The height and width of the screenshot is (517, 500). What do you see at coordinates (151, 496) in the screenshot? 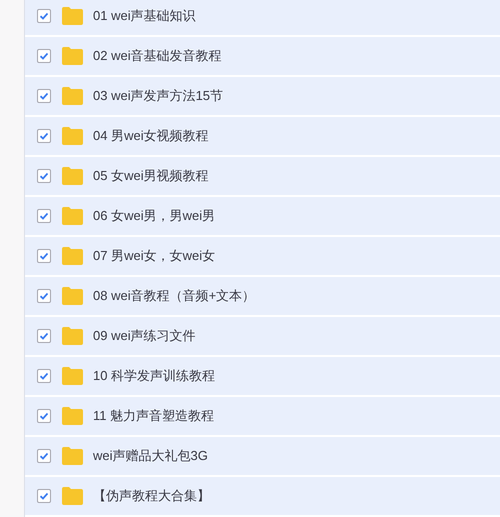
I see `folder-name: 【伪声教程大合集】` at bounding box center [151, 496].